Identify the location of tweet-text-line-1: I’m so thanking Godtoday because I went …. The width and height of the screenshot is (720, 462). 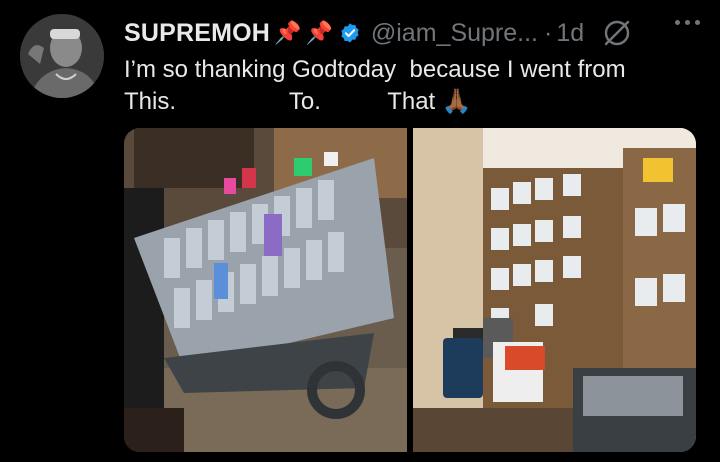
(375, 69).